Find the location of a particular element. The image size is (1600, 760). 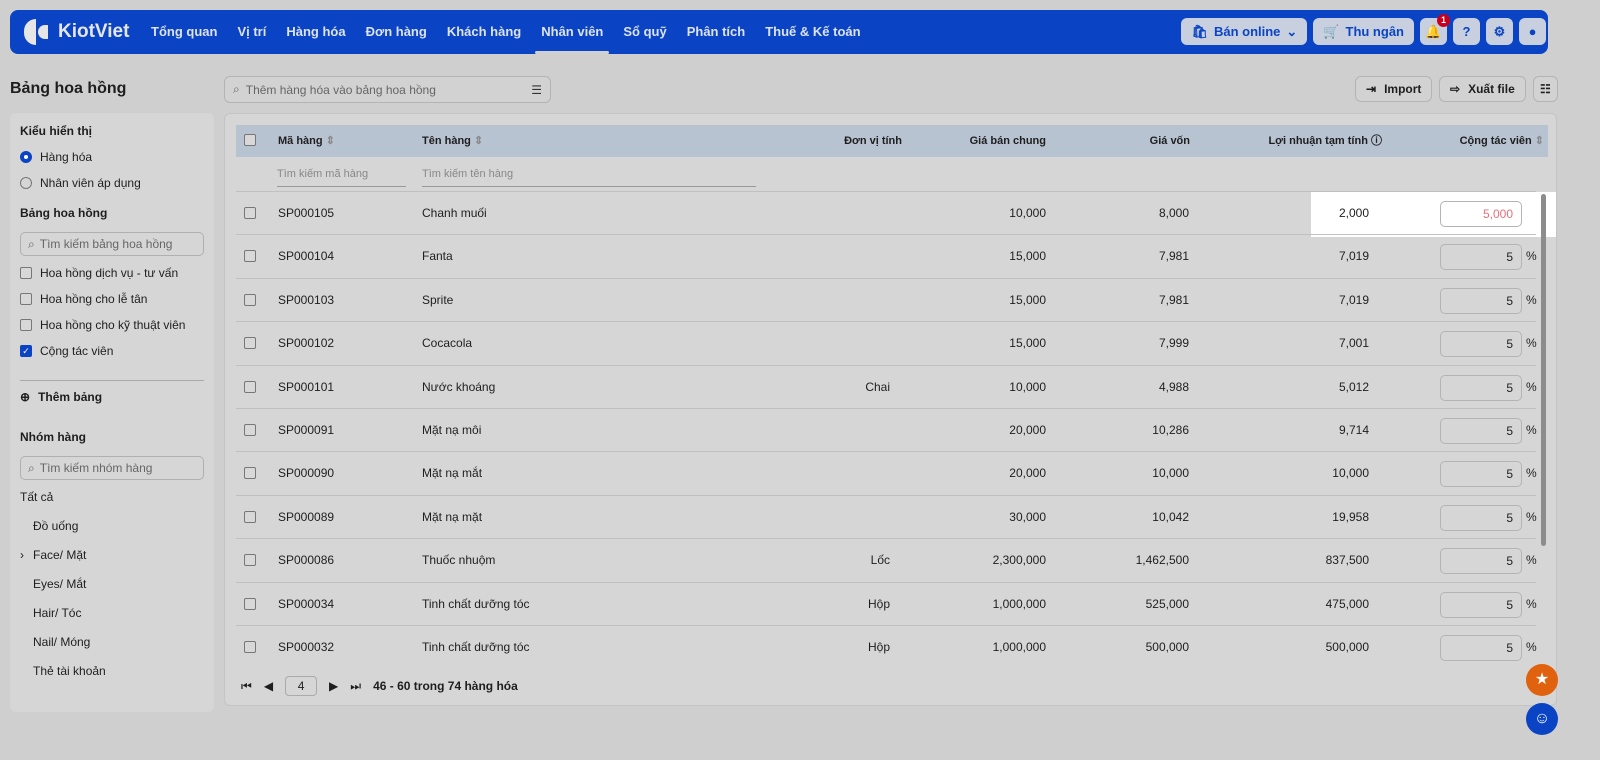

nav-item: Hàng hóa is located at coordinates (315, 32).